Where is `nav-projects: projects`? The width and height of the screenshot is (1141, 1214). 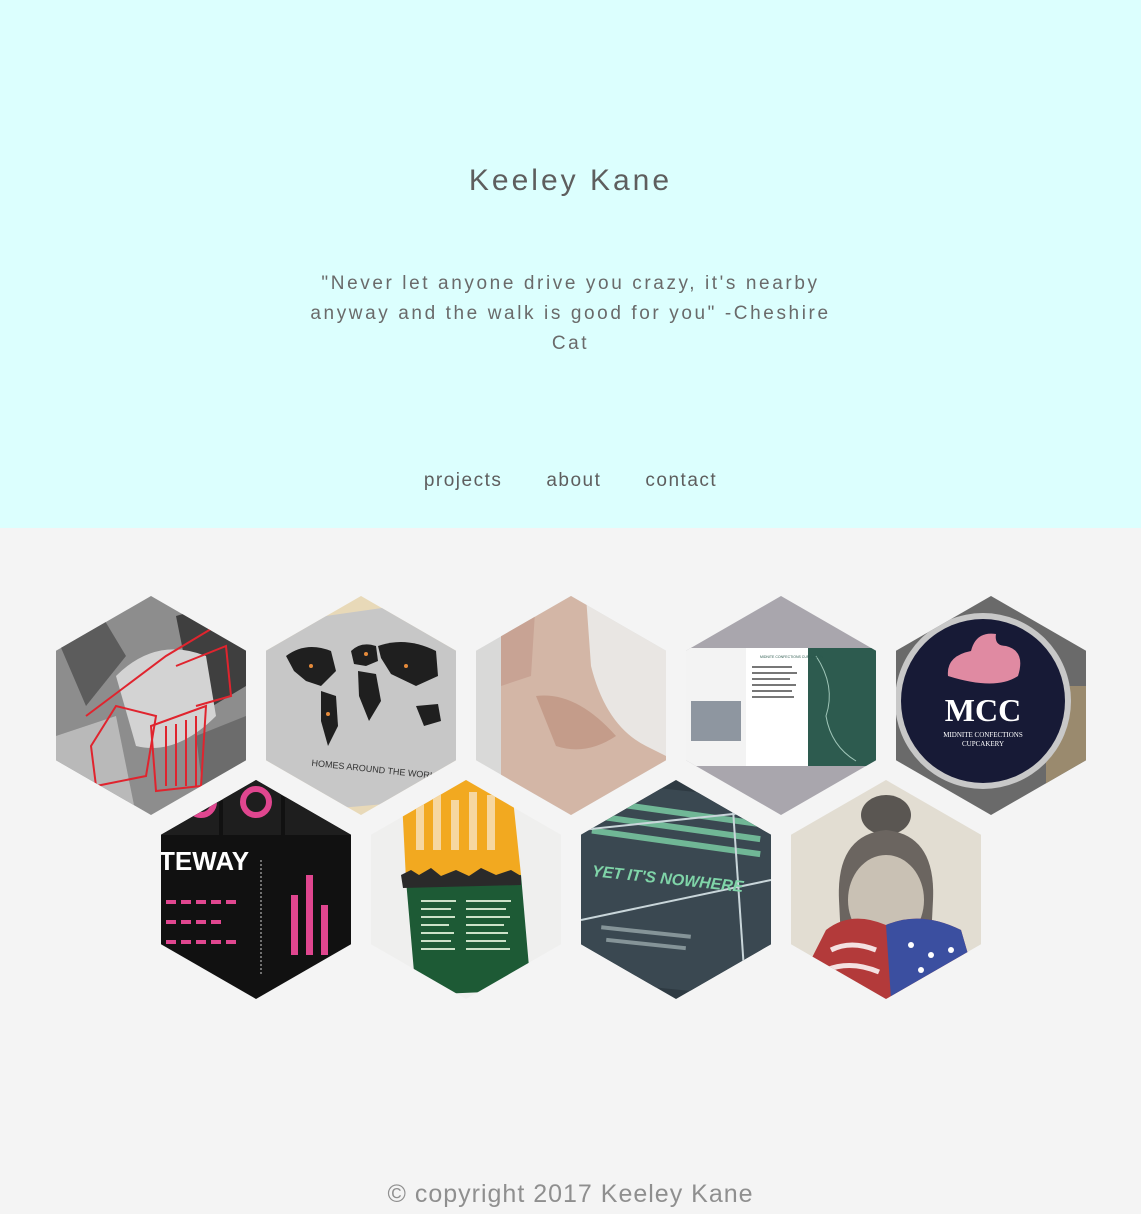
nav-projects: projects is located at coordinates (463, 481).